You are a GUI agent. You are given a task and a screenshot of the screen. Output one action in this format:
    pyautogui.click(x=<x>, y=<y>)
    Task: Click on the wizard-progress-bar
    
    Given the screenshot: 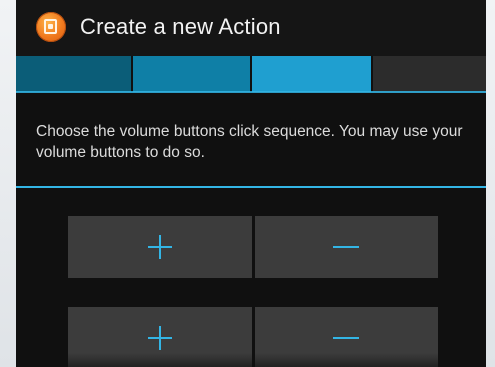 What is the action you would take?
    pyautogui.click(x=251, y=74)
    